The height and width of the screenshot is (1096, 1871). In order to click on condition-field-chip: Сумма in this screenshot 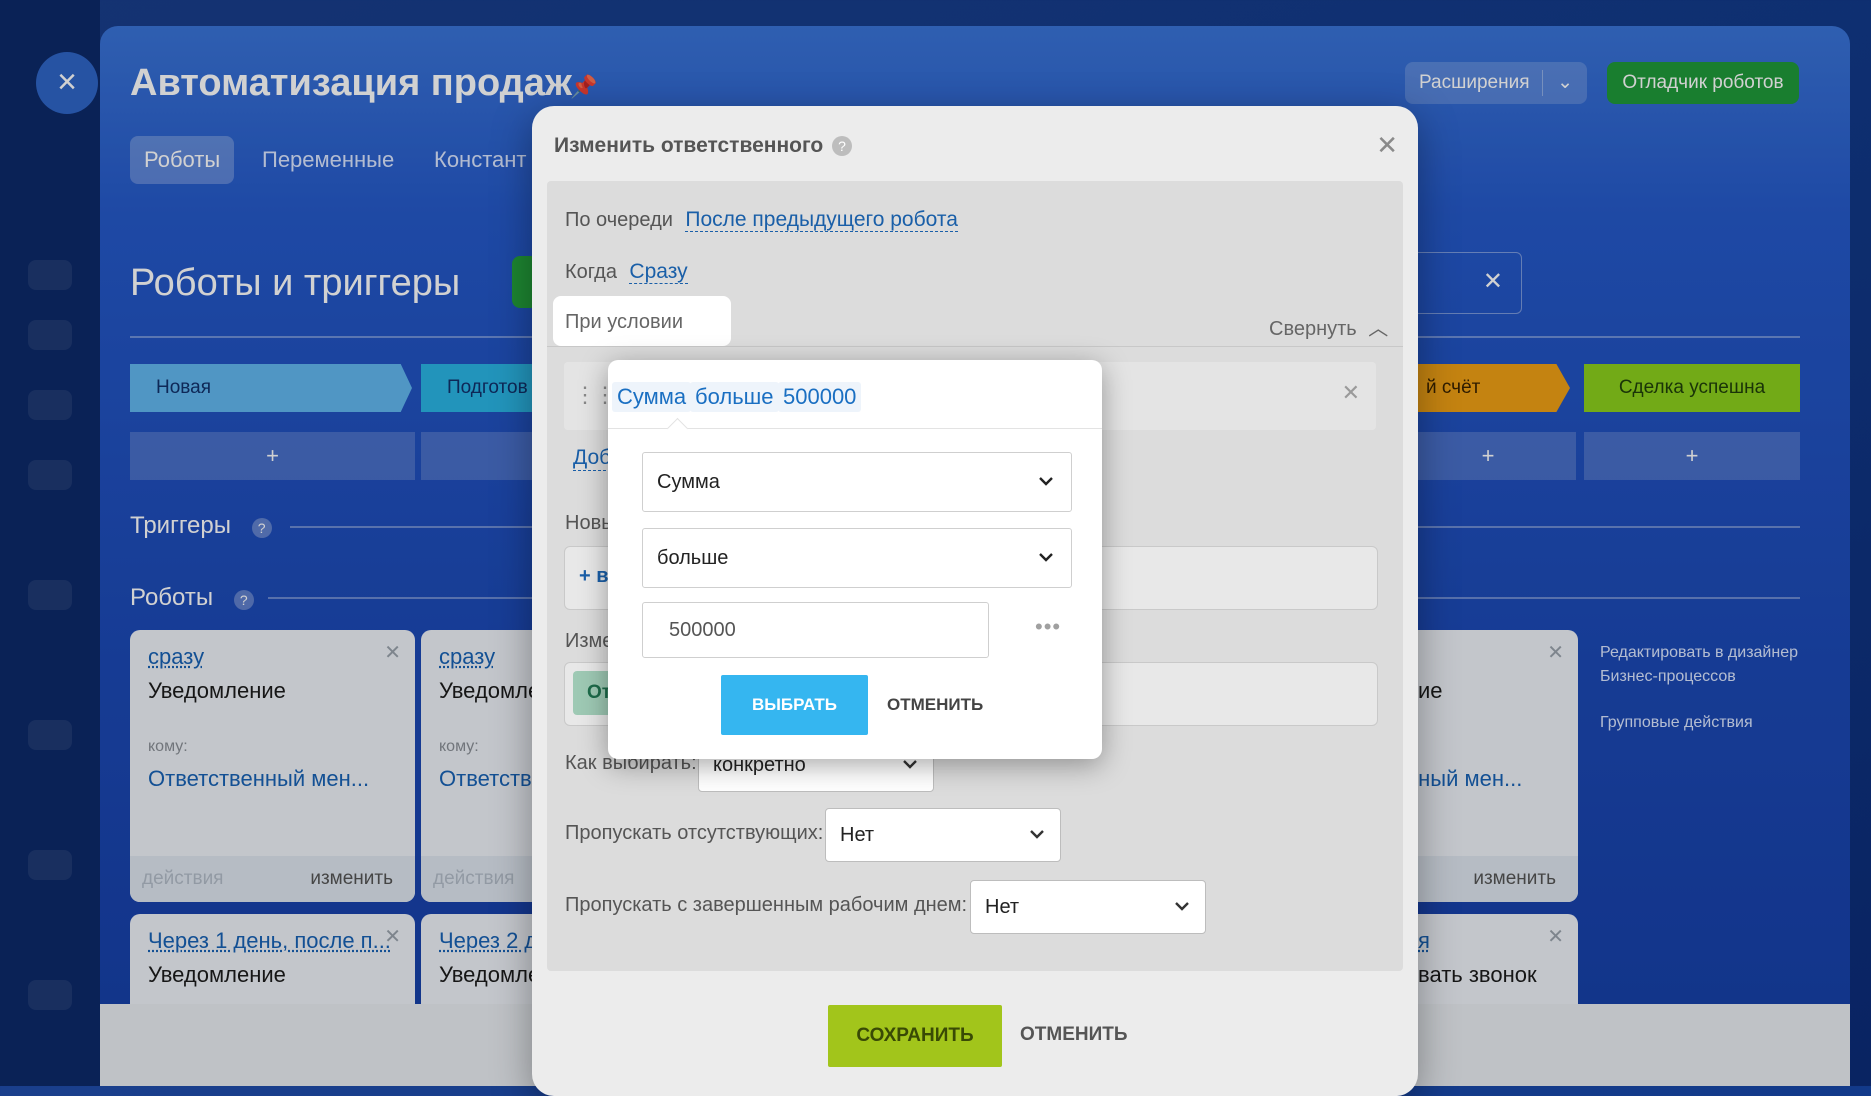, I will do `click(652, 397)`.